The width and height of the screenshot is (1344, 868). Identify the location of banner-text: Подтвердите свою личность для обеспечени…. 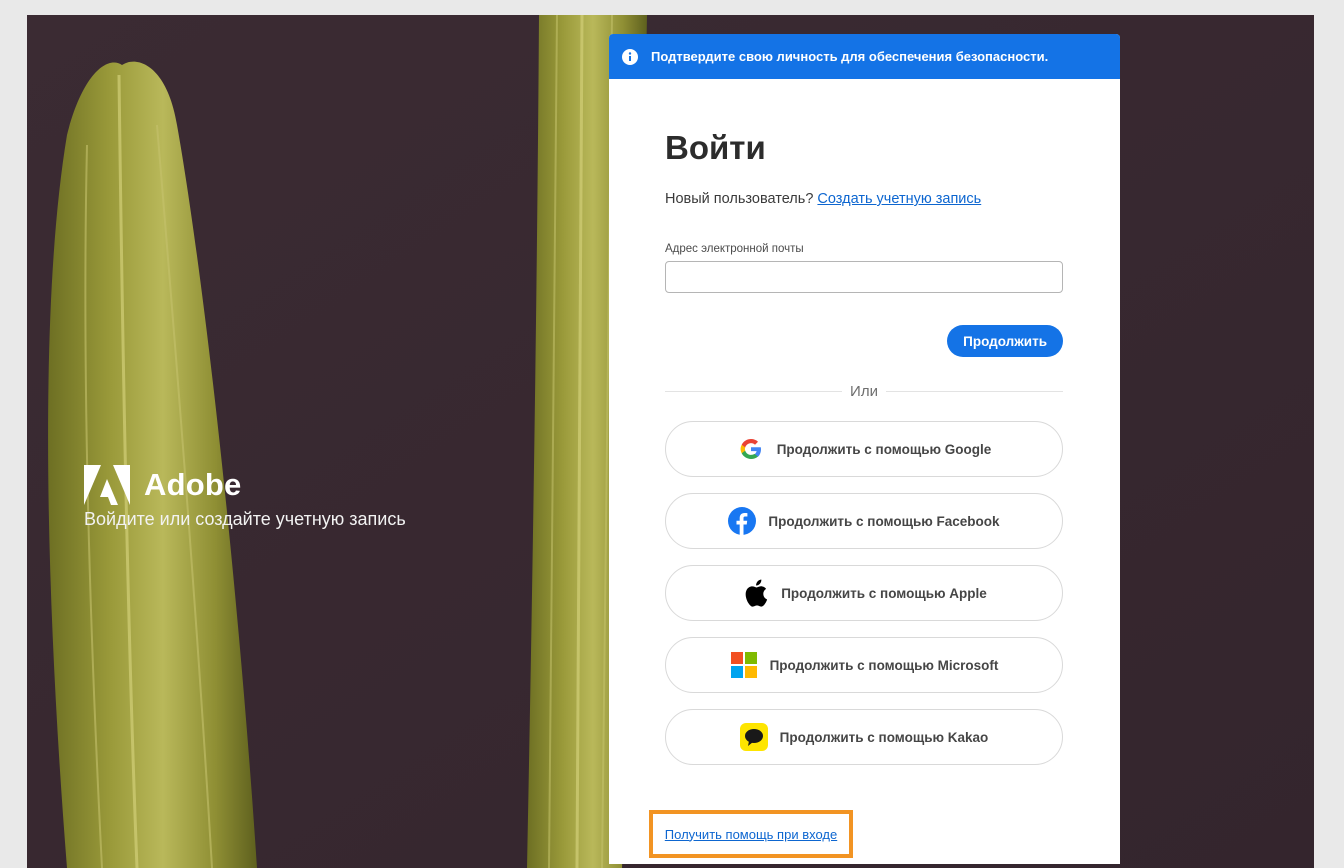
(850, 56).